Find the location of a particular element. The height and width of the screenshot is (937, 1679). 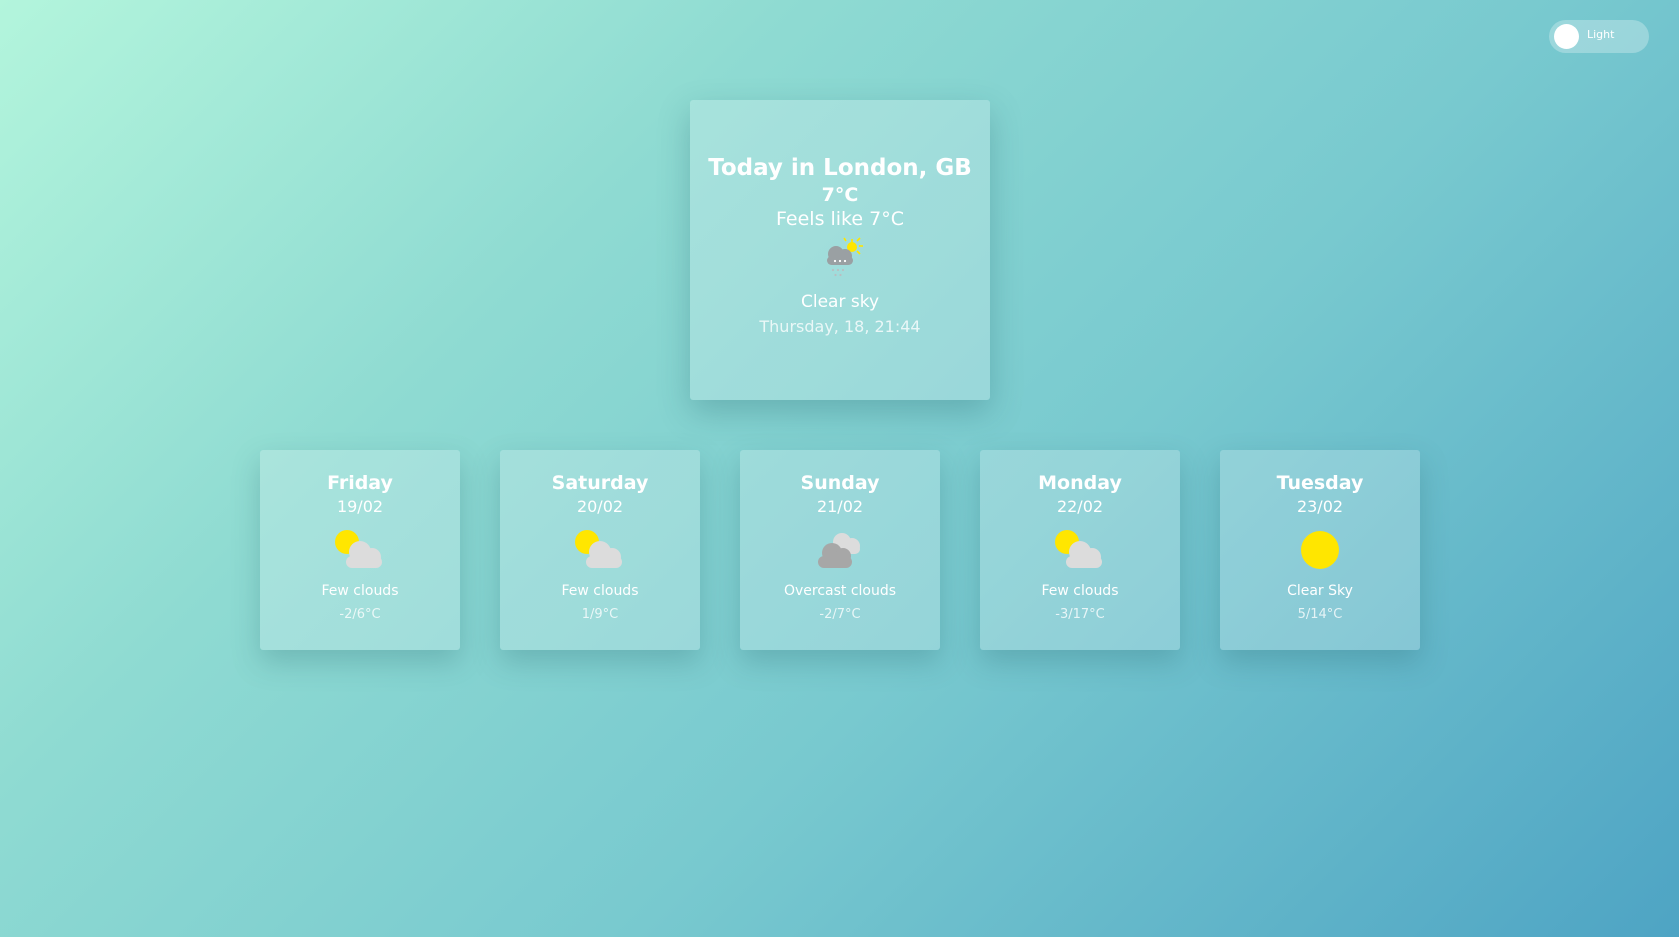

forecast-description: Clear Sky is located at coordinates (1320, 591).